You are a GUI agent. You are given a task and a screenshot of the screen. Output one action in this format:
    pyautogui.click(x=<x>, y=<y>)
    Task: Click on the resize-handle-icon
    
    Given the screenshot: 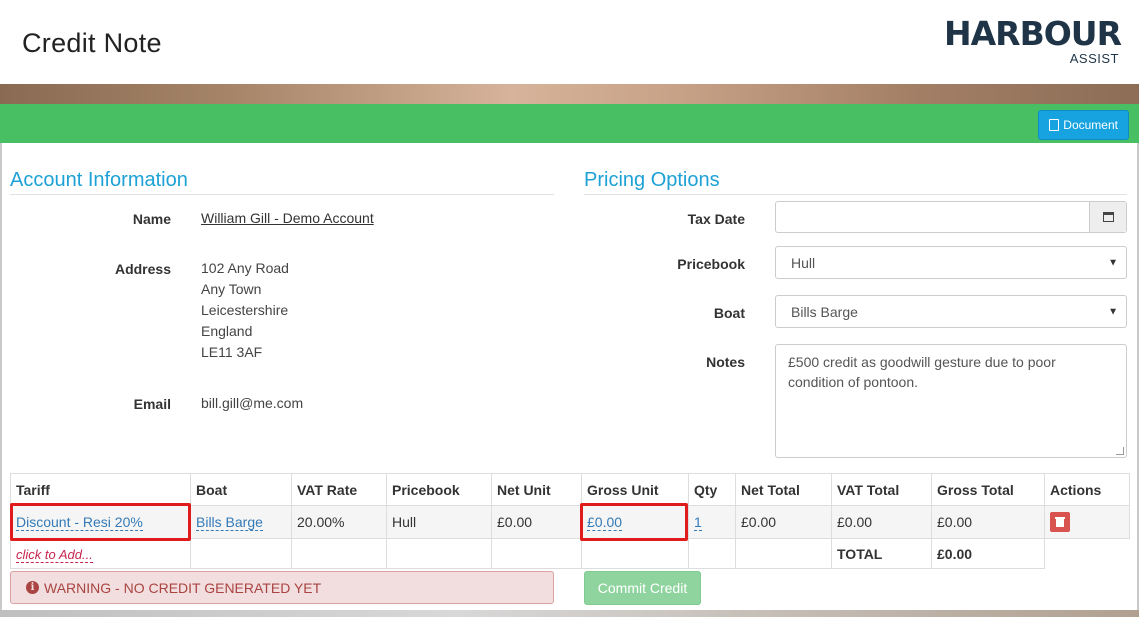 What is the action you would take?
    pyautogui.click(x=1120, y=451)
    